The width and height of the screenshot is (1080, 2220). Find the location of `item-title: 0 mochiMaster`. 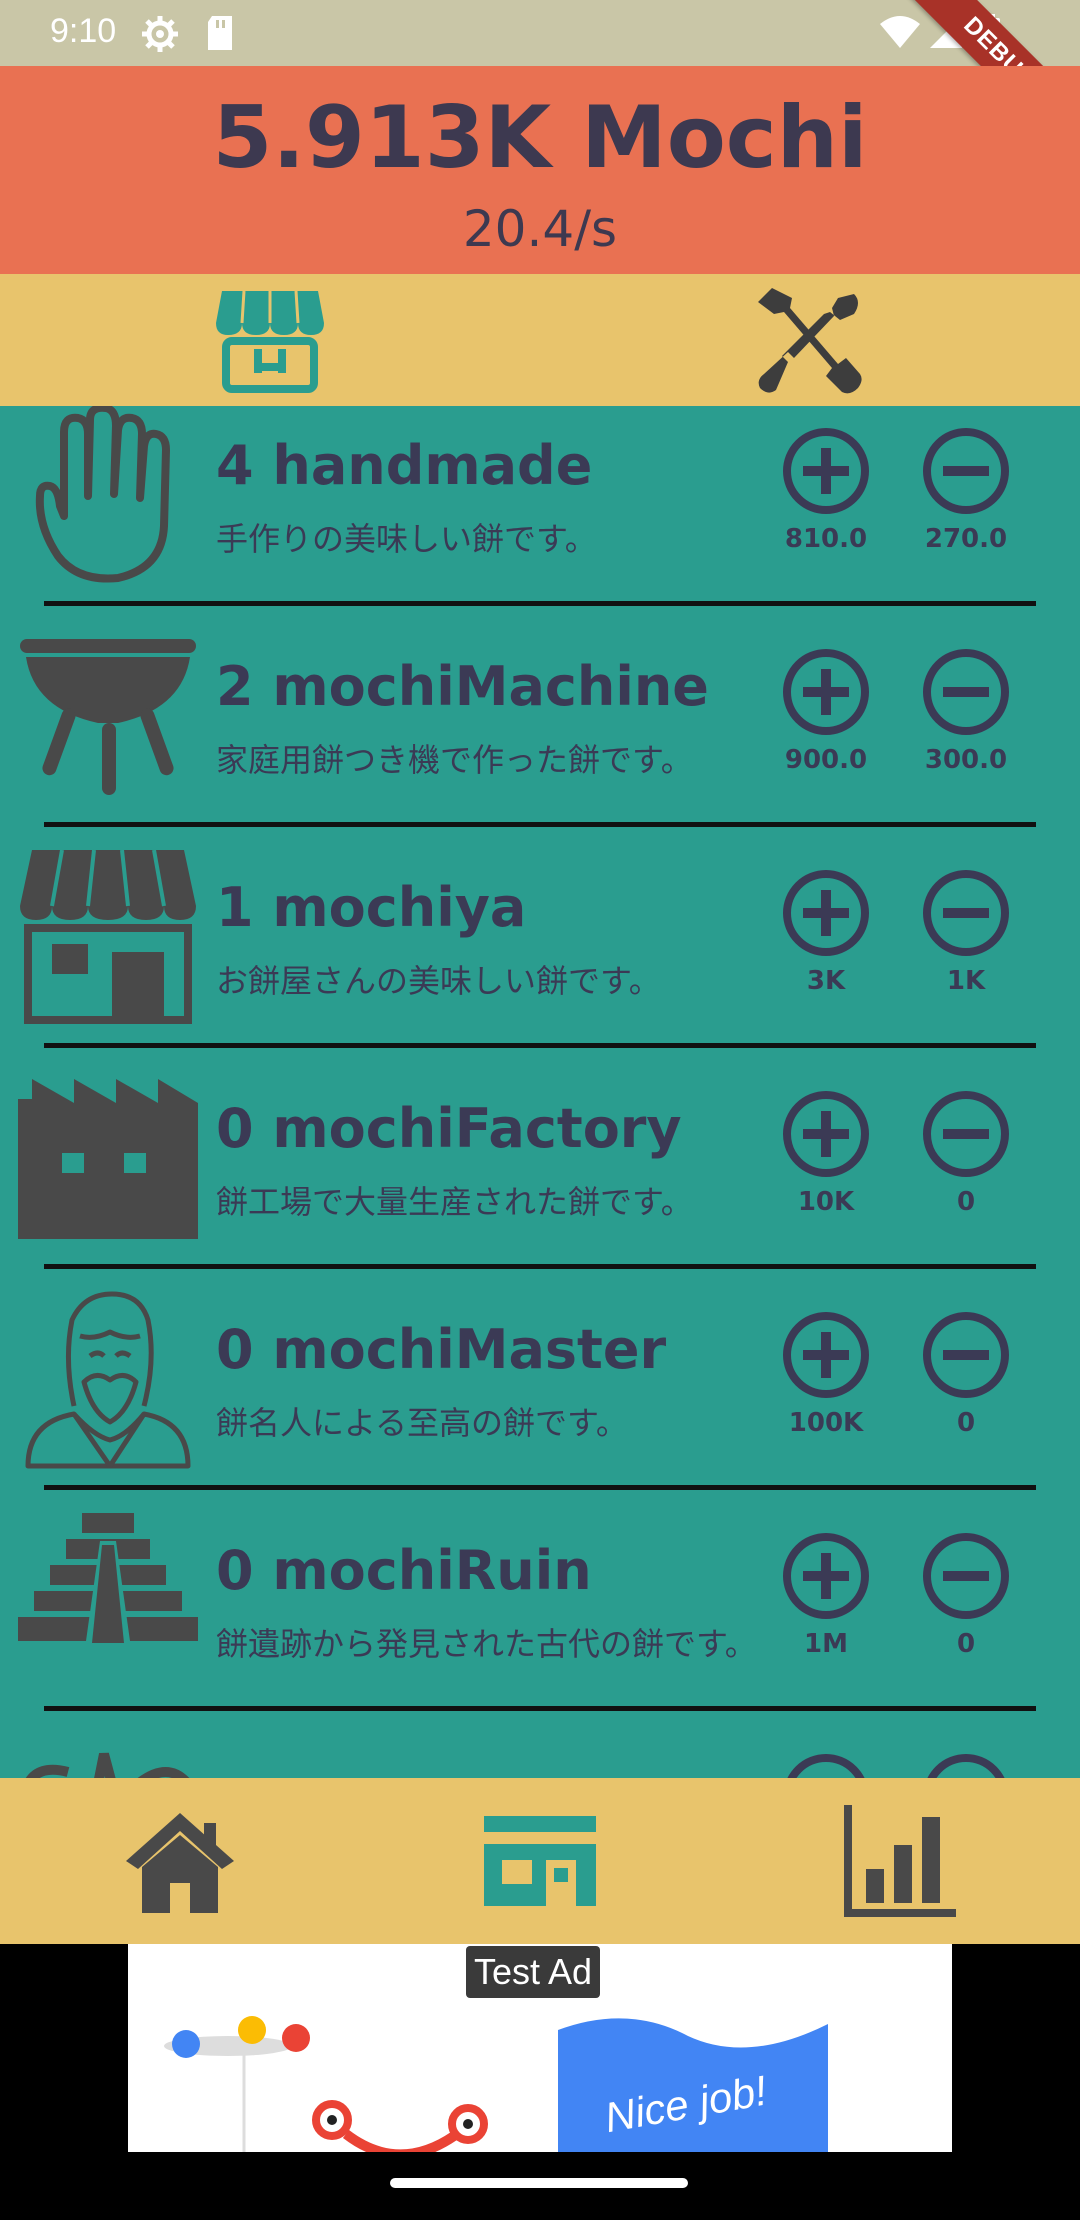

item-title: 0 mochiMaster is located at coordinates (441, 1349).